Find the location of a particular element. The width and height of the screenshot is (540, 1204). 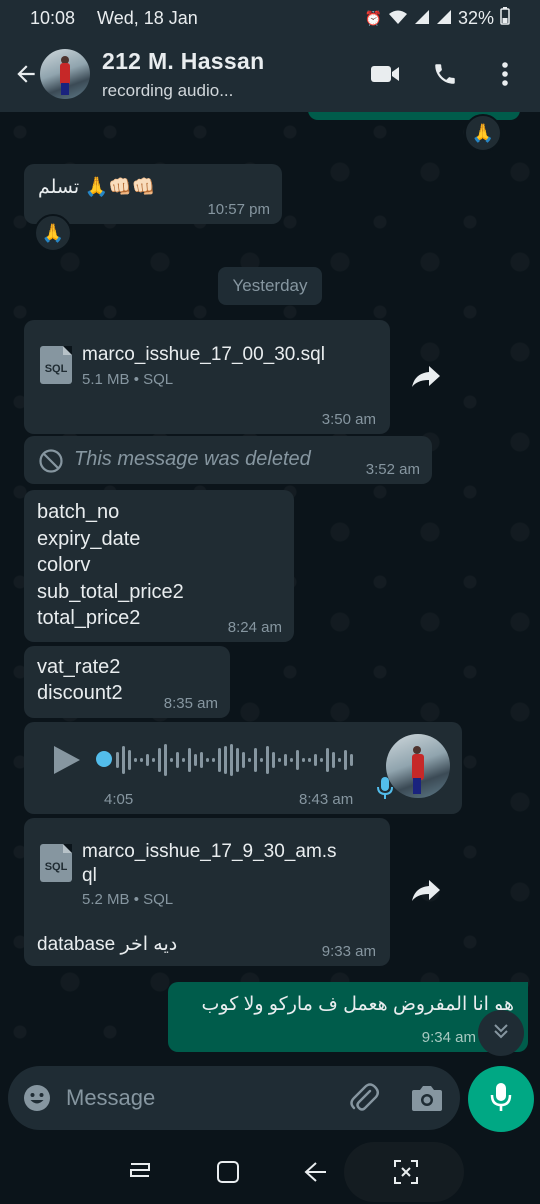

more-options-icon is located at coordinates (505, 74).